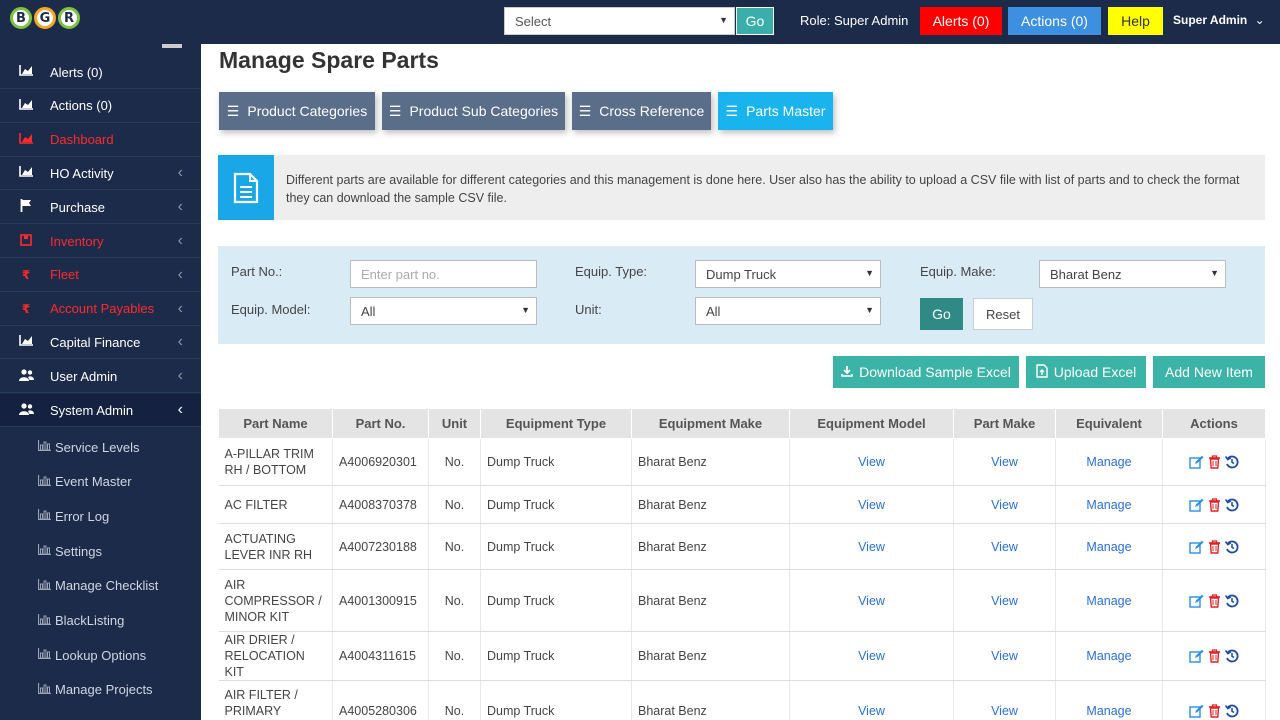 Image resolution: width=1280 pixels, height=720 pixels. Describe the element at coordinates (100, 551) in the screenshot. I see `sidebar-subitem-settings: Settings` at that location.